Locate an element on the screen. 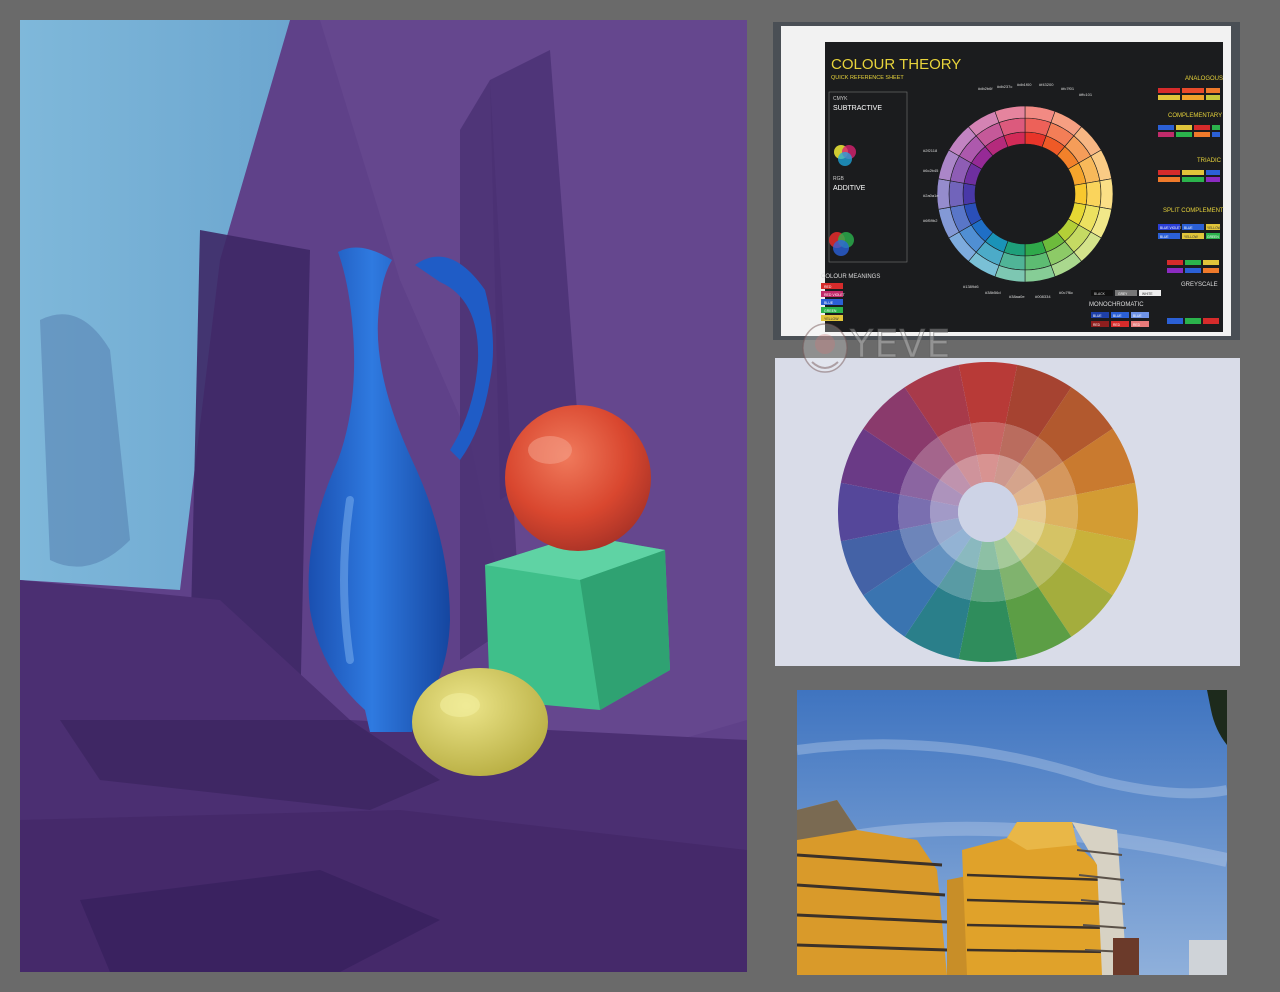 The height and width of the screenshot is (992, 1280). rgb-label: RGB is located at coordinates (839, 179).